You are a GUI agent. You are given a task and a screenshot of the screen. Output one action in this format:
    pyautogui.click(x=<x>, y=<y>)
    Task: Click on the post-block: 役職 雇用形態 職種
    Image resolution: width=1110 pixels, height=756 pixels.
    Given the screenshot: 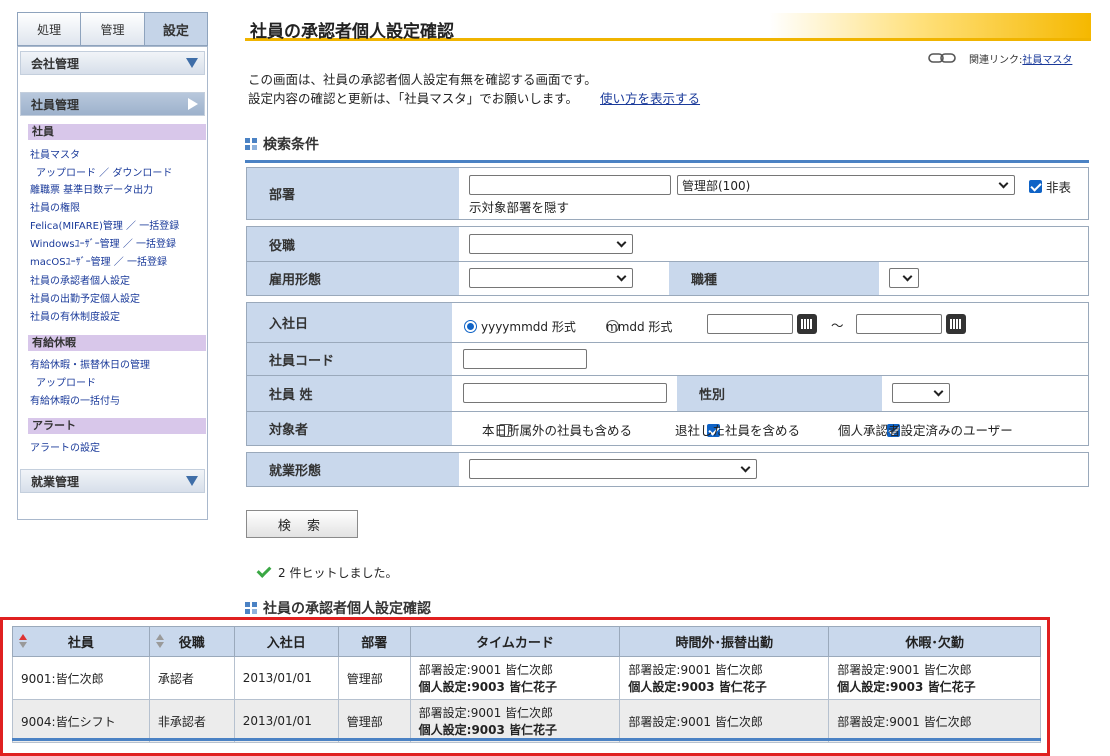 What is the action you would take?
    pyautogui.click(x=667, y=261)
    